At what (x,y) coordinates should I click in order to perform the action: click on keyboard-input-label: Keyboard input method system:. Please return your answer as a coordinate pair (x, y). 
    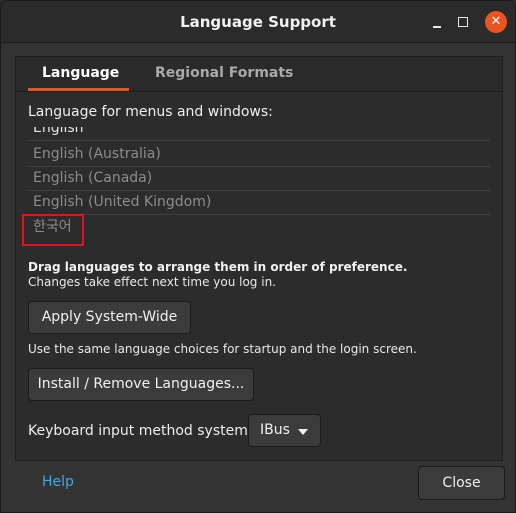
    Looking at the image, I should click on (140, 431).